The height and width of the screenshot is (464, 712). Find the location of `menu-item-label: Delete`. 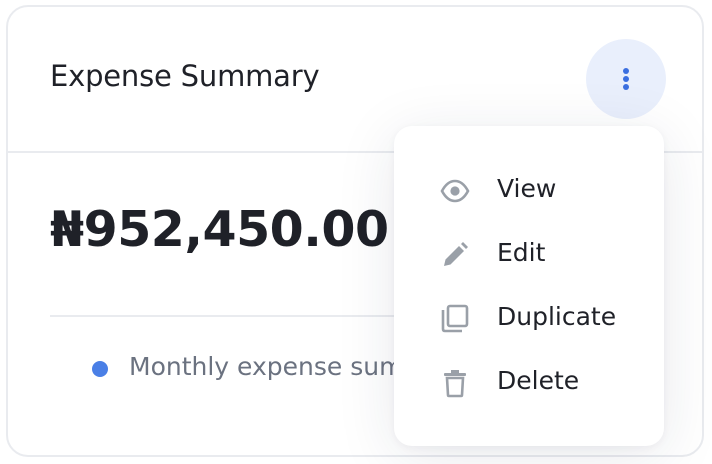

menu-item-label: Delete is located at coordinates (538, 380).